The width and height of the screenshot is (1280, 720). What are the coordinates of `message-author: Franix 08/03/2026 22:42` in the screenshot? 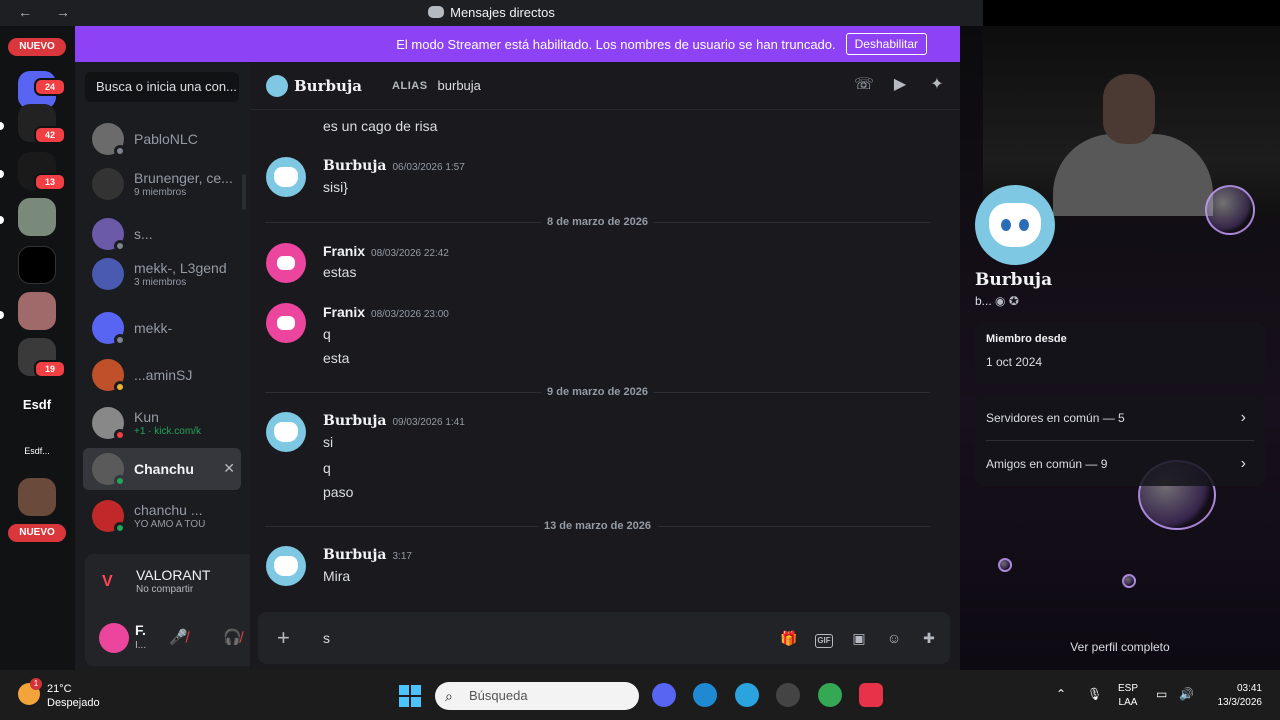 It's located at (386, 251).